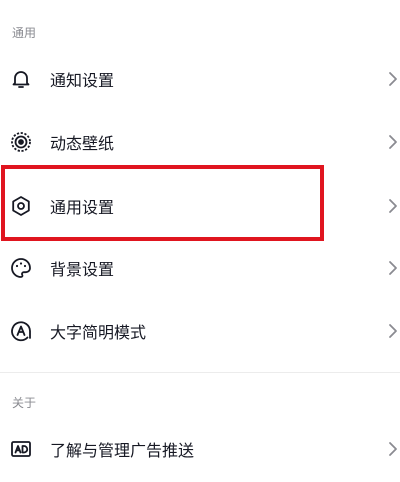 The height and width of the screenshot is (482, 400). Describe the element at coordinates (98, 332) in the screenshot. I see `menu-item-label: 大字简明模式` at that location.